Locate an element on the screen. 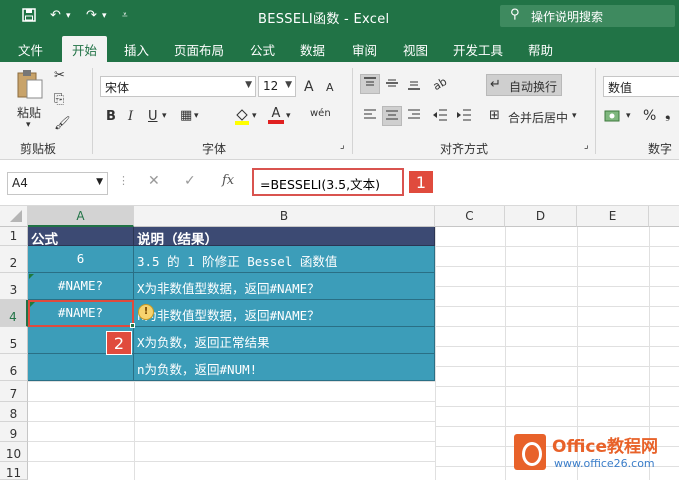 The width and height of the screenshot is (679, 480). tab-formulas: 公式 is located at coordinates (262, 49).